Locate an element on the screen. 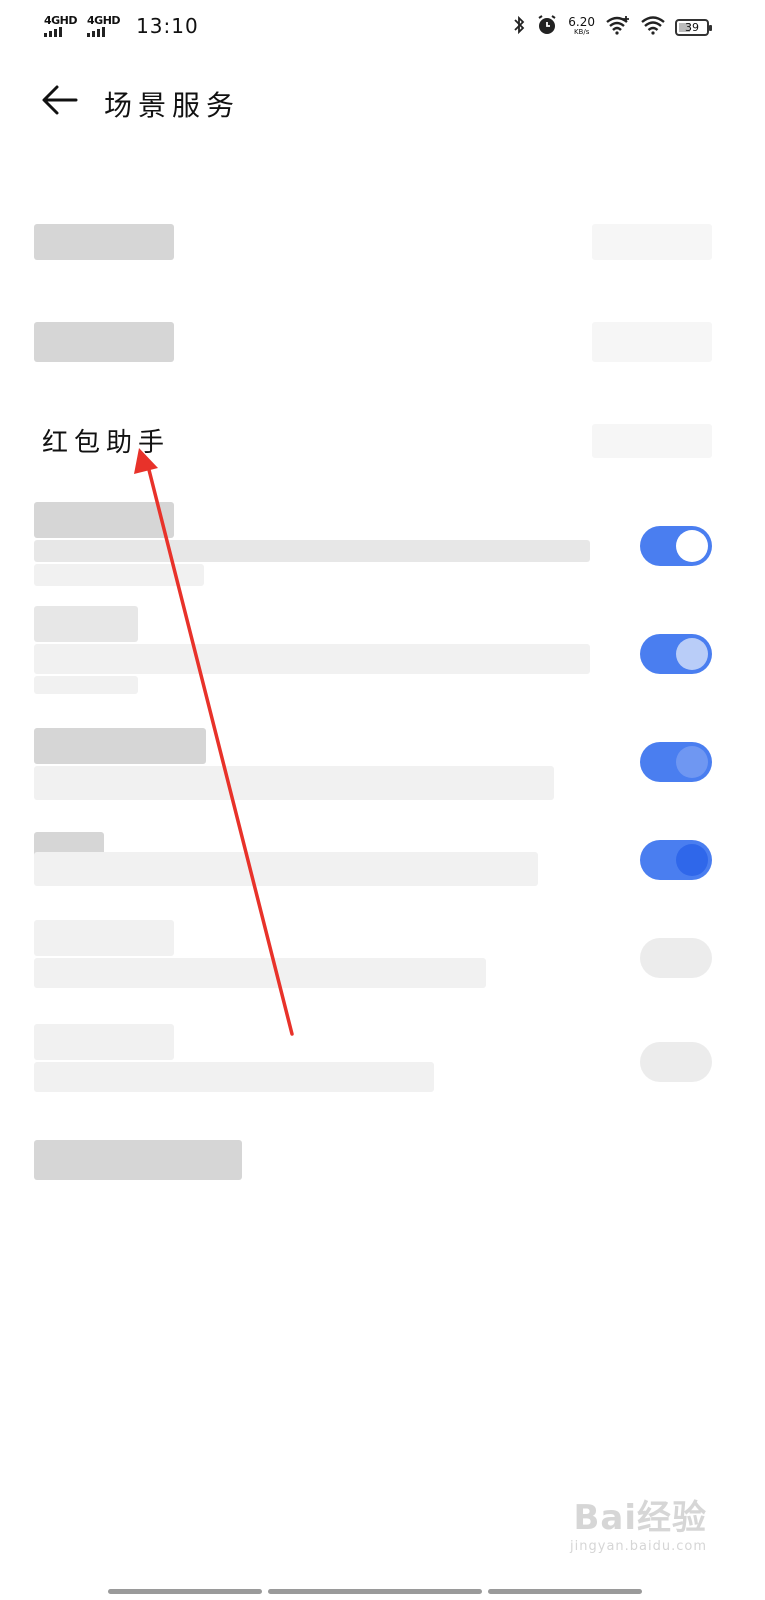  watermark-site: jingyan.baidu.com is located at coordinates (638, 1546).